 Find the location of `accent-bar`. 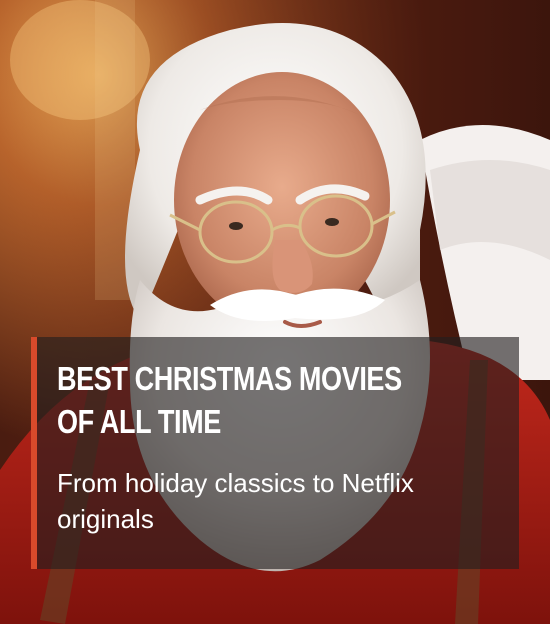

accent-bar is located at coordinates (34, 453).